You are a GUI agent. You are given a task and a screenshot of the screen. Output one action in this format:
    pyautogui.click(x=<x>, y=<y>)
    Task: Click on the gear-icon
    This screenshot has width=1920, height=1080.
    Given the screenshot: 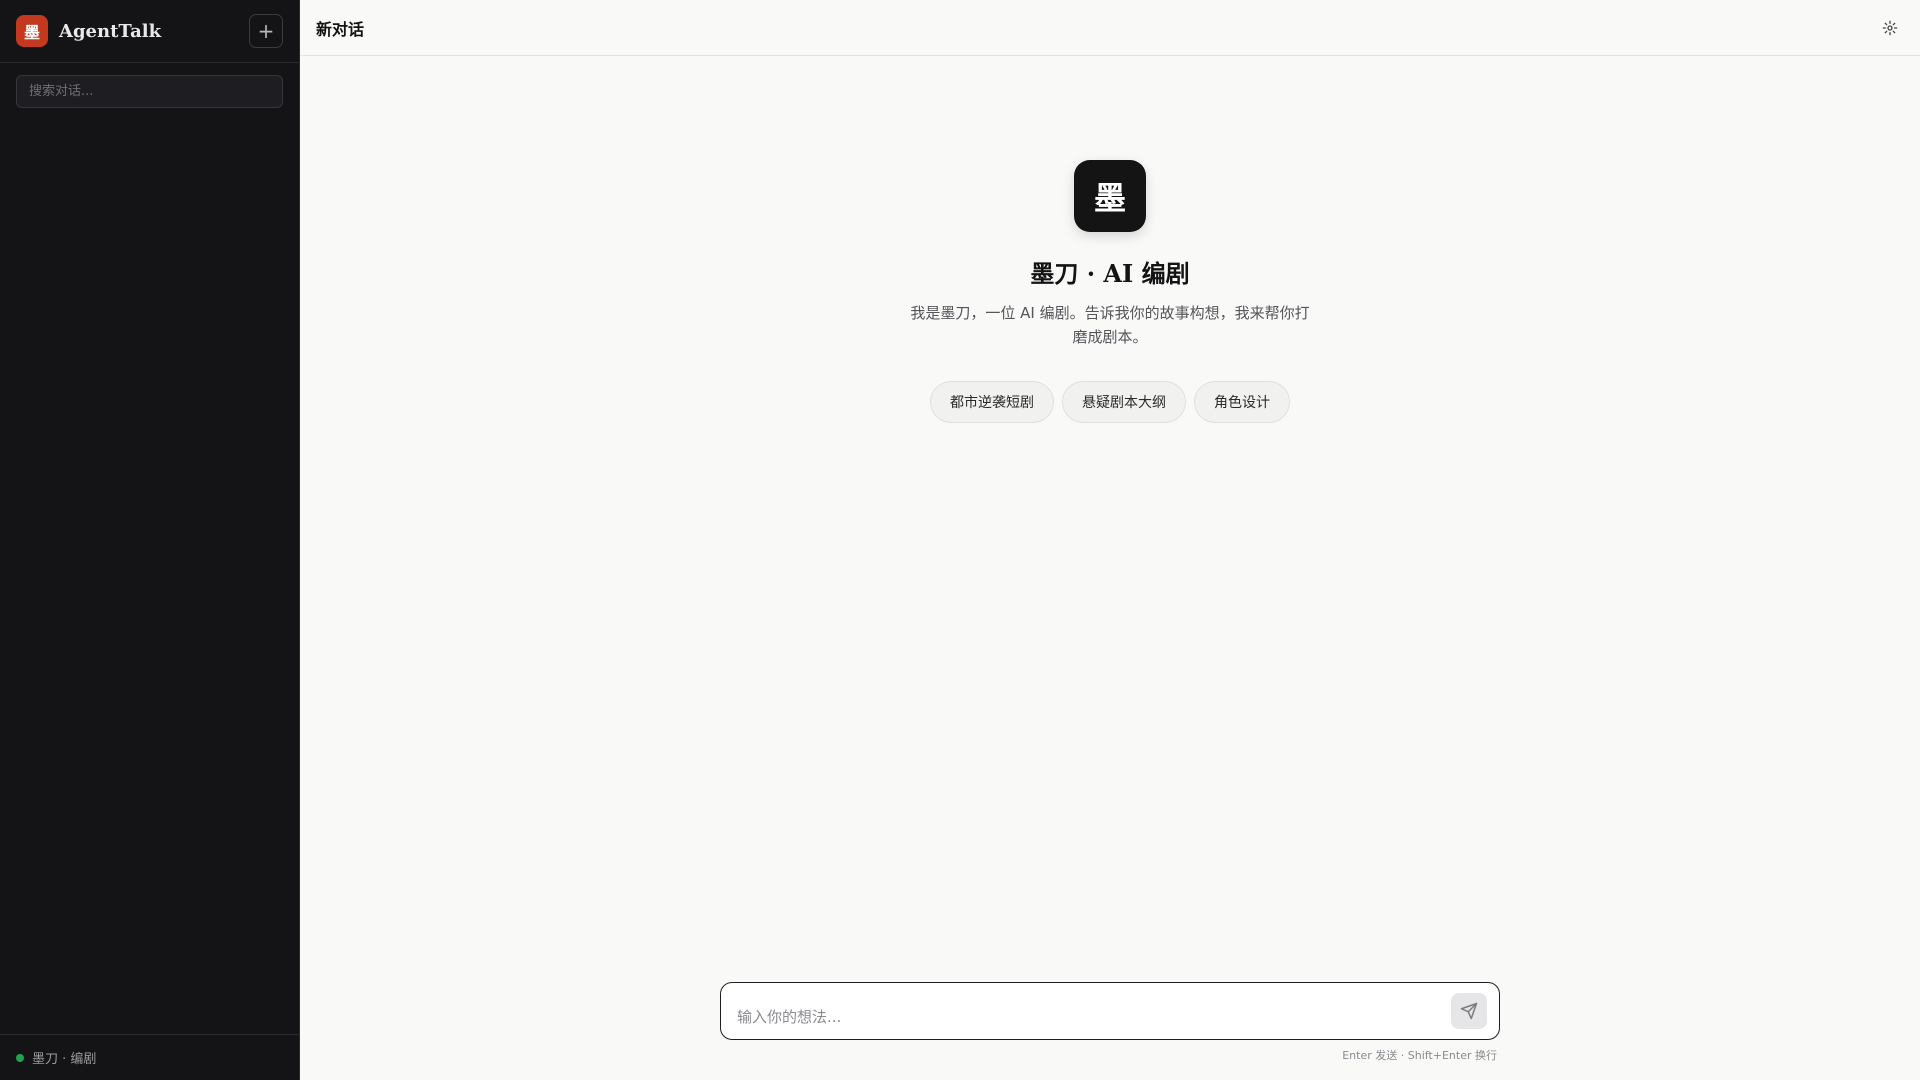 What is the action you would take?
    pyautogui.click(x=1890, y=27)
    